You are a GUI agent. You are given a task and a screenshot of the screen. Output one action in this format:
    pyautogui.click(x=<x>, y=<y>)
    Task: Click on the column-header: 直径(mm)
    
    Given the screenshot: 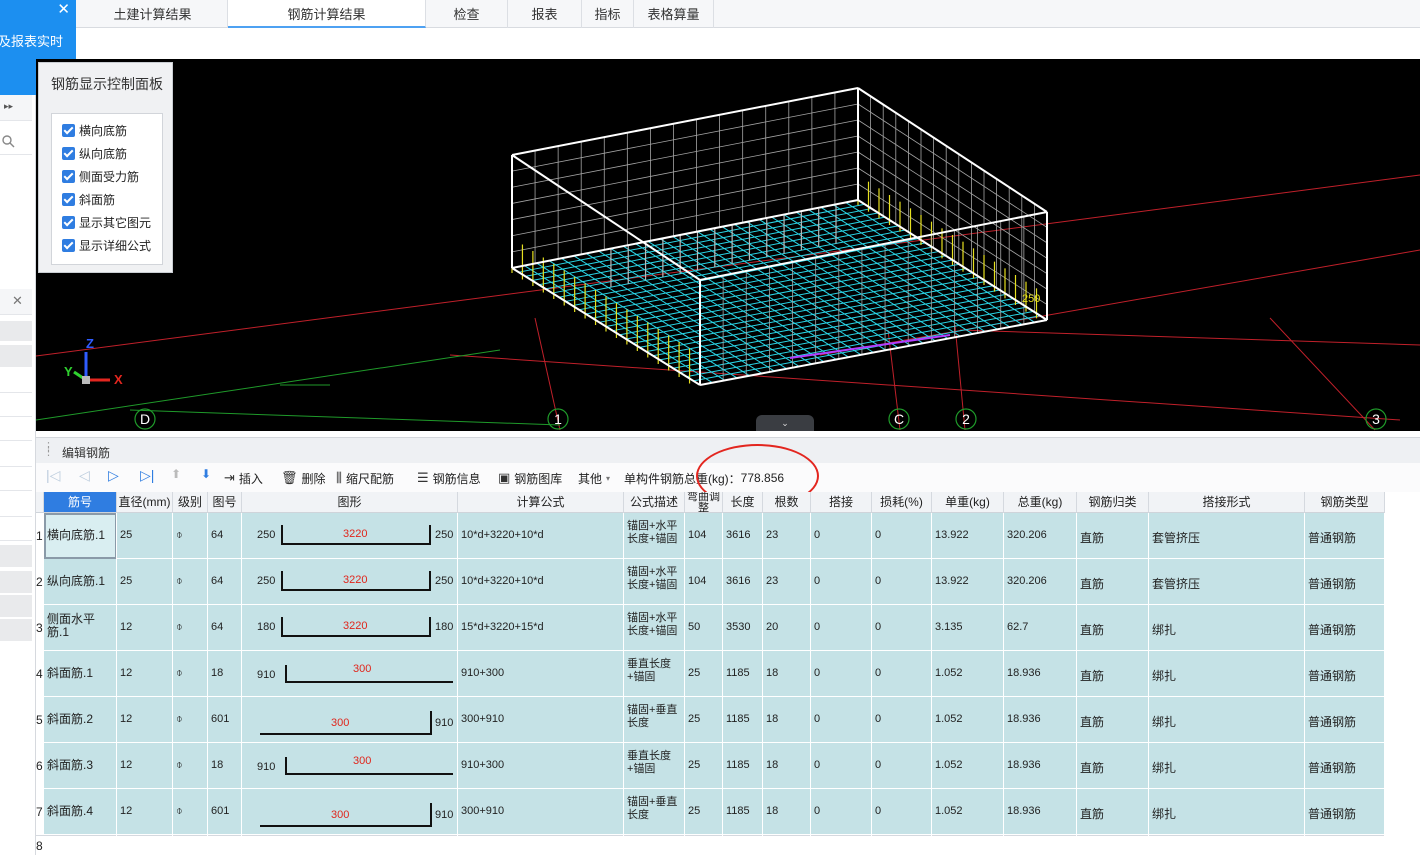 What is the action you would take?
    pyautogui.click(x=145, y=502)
    